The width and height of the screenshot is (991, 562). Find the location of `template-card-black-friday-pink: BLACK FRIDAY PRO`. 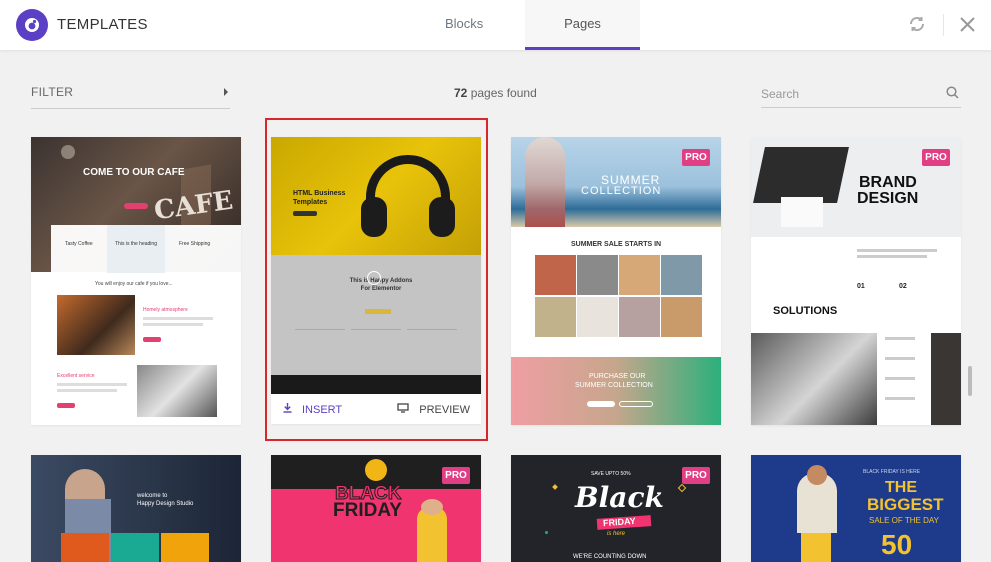

template-card-black-friday-pink: BLACK FRIDAY PRO is located at coordinates (376, 508).